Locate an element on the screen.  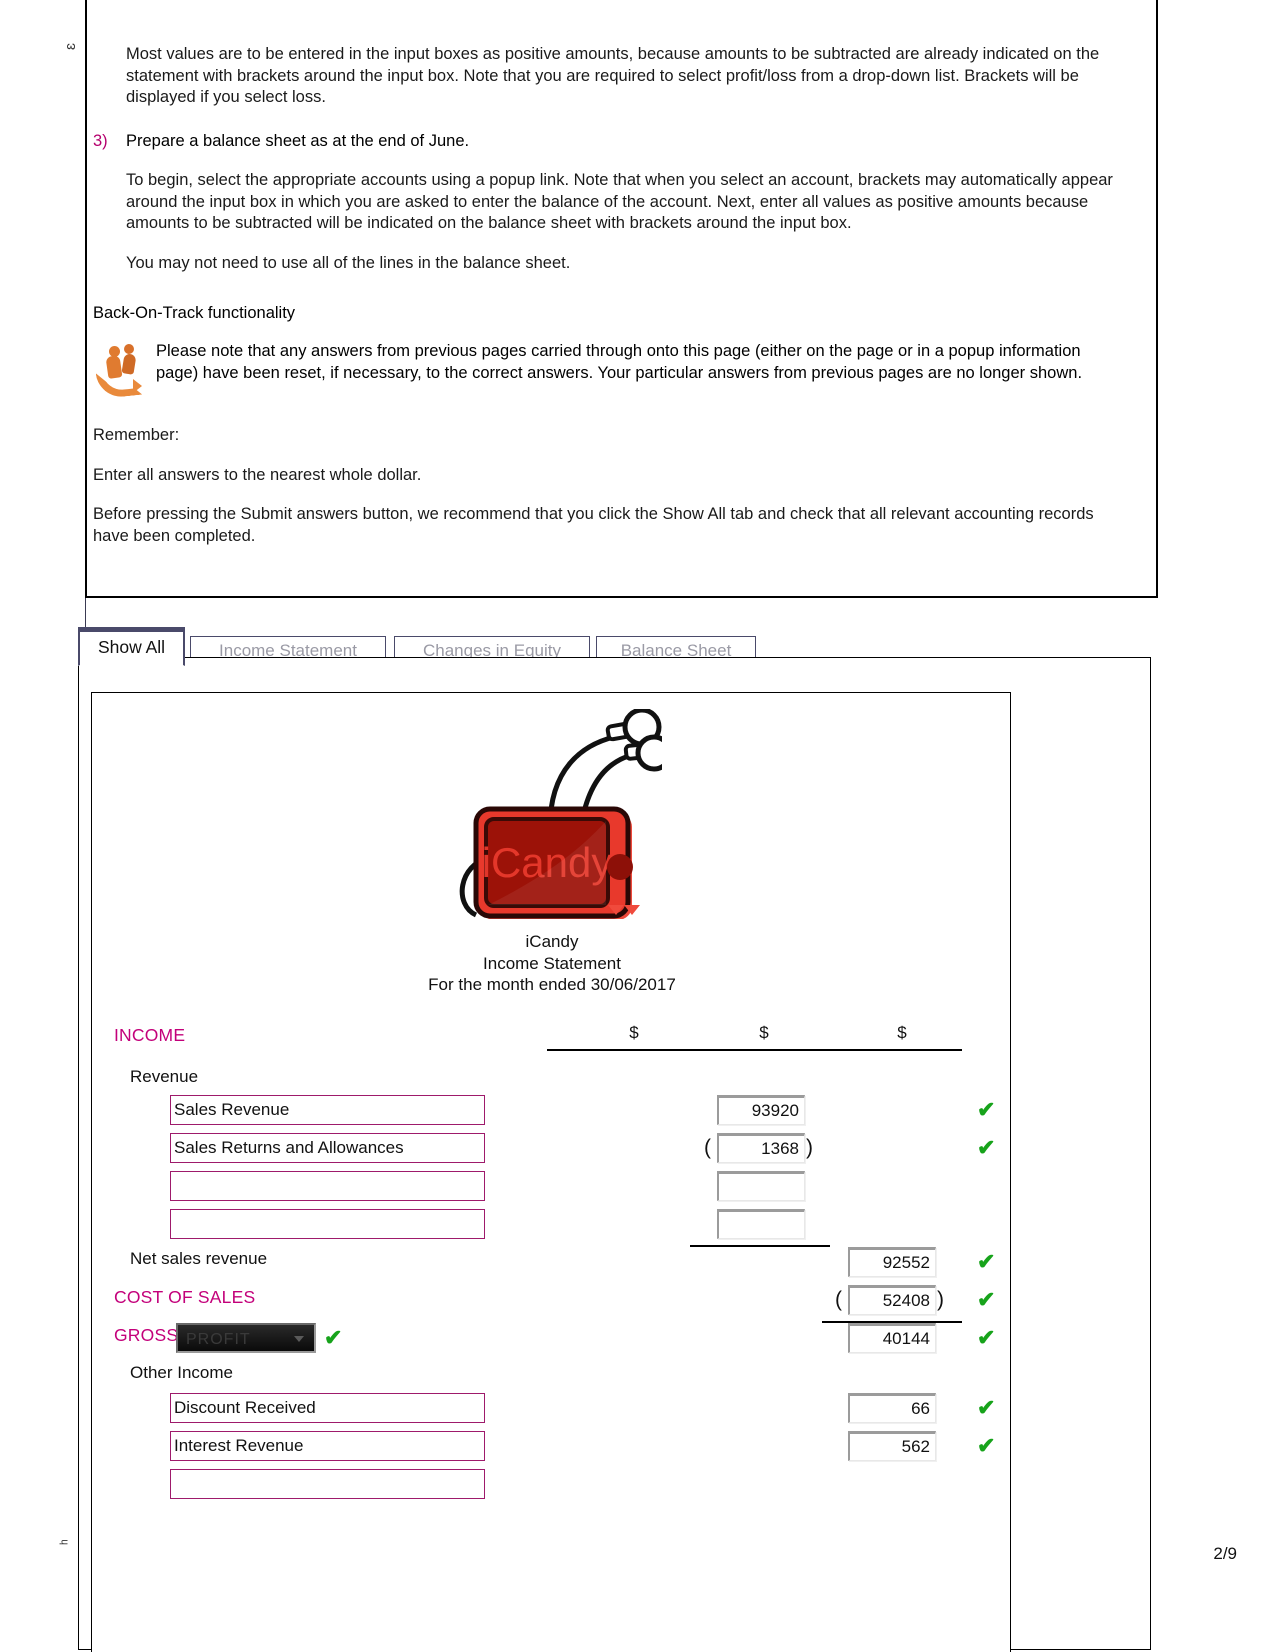
amount-cost-of-sales: 52408 is located at coordinates (892, 1300).